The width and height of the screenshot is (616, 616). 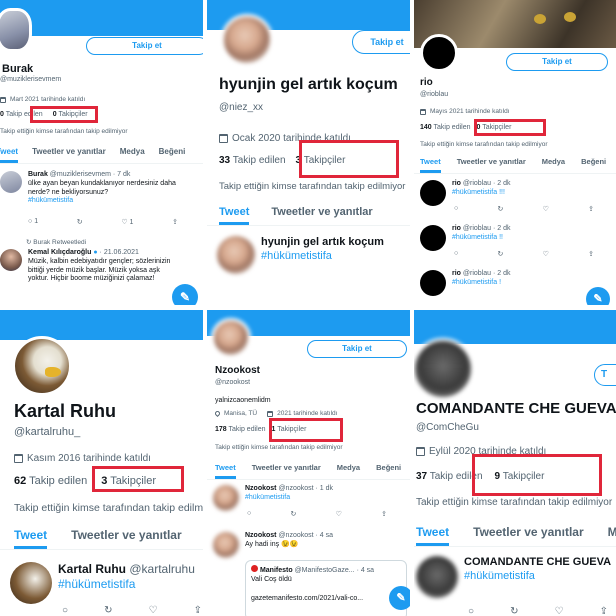 What do you see at coordinates (605, 375) in the screenshot?
I see `follow-button: T` at bounding box center [605, 375].